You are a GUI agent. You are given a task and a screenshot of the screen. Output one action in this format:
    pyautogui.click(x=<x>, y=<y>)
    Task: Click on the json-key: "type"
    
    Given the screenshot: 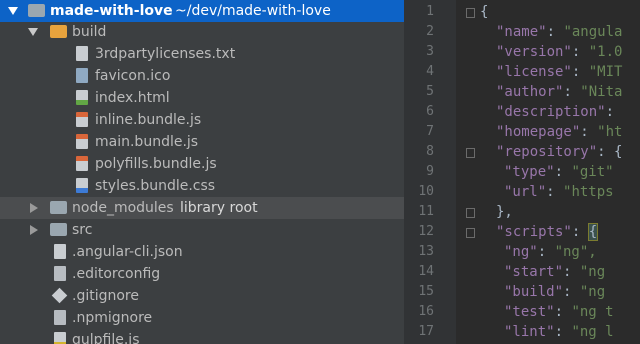 What is the action you would take?
    pyautogui.click(x=529, y=172)
    